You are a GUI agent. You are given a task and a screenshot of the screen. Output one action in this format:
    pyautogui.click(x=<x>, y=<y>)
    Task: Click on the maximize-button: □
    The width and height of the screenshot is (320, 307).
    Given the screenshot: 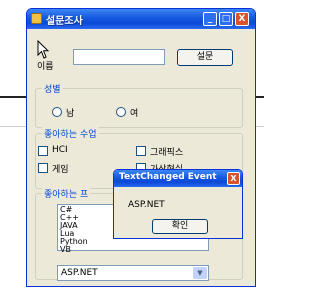 What is the action you would take?
    pyautogui.click(x=226, y=19)
    